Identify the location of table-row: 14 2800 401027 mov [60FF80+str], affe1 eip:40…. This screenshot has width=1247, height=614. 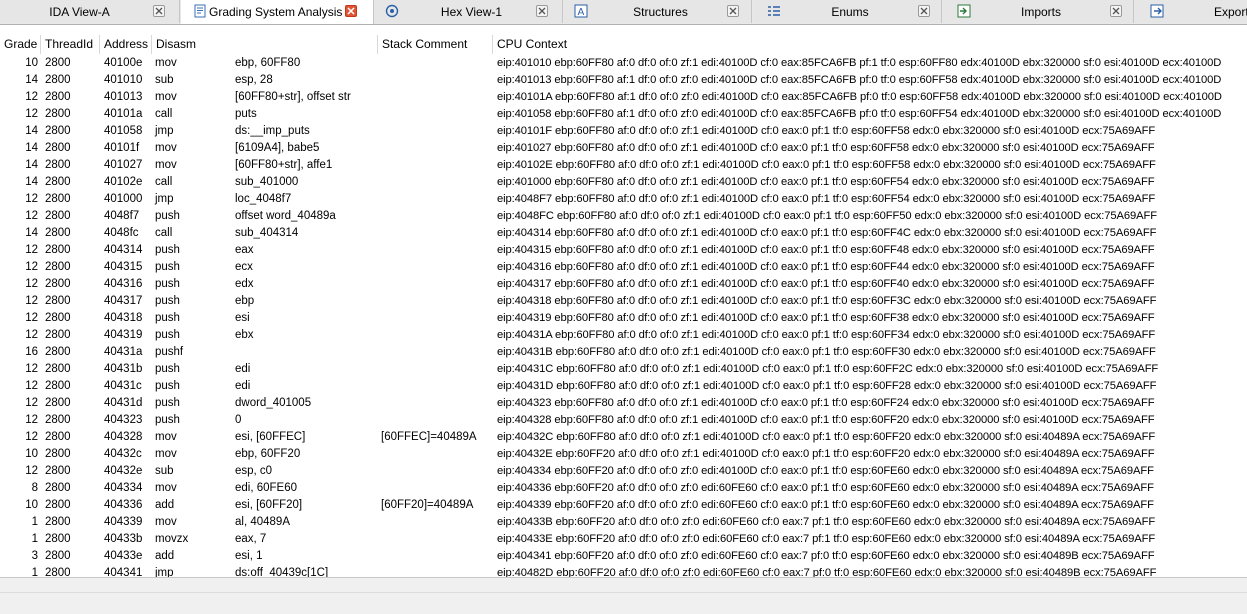
(623, 165).